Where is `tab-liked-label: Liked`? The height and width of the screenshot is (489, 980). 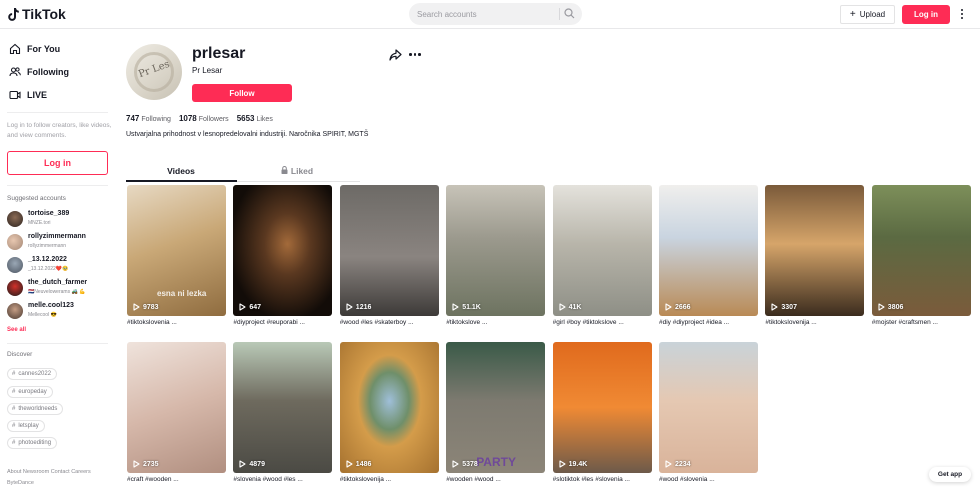
tab-liked-label: Liked is located at coordinates (302, 171).